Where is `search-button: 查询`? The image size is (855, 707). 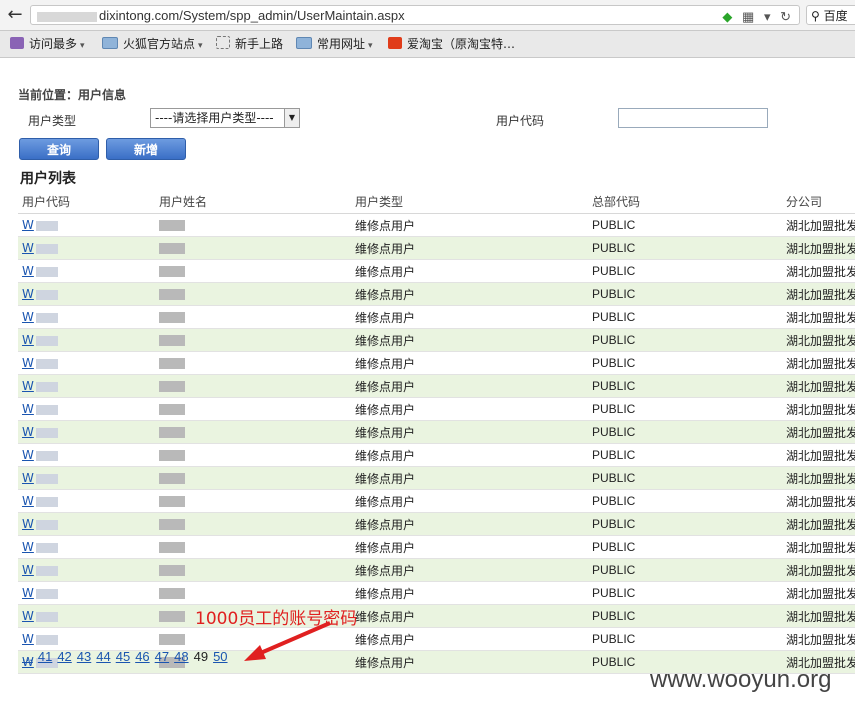 search-button: 查询 is located at coordinates (59, 149).